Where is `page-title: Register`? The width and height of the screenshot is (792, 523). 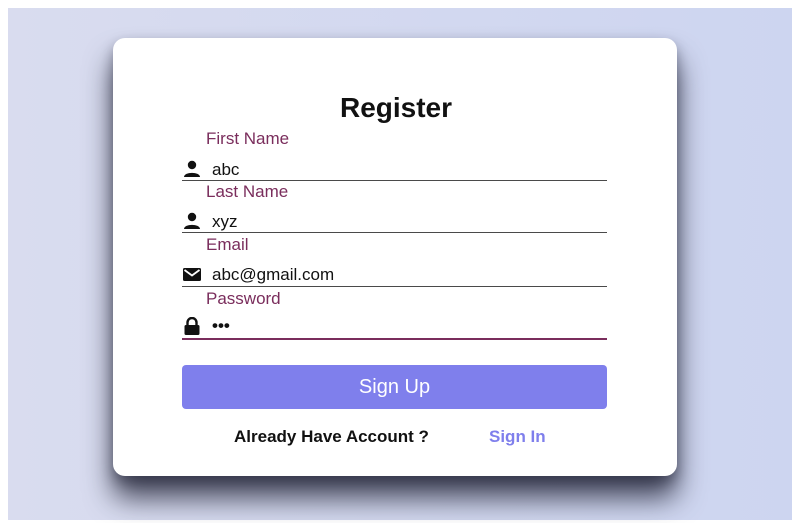
page-title: Register is located at coordinates (396, 107).